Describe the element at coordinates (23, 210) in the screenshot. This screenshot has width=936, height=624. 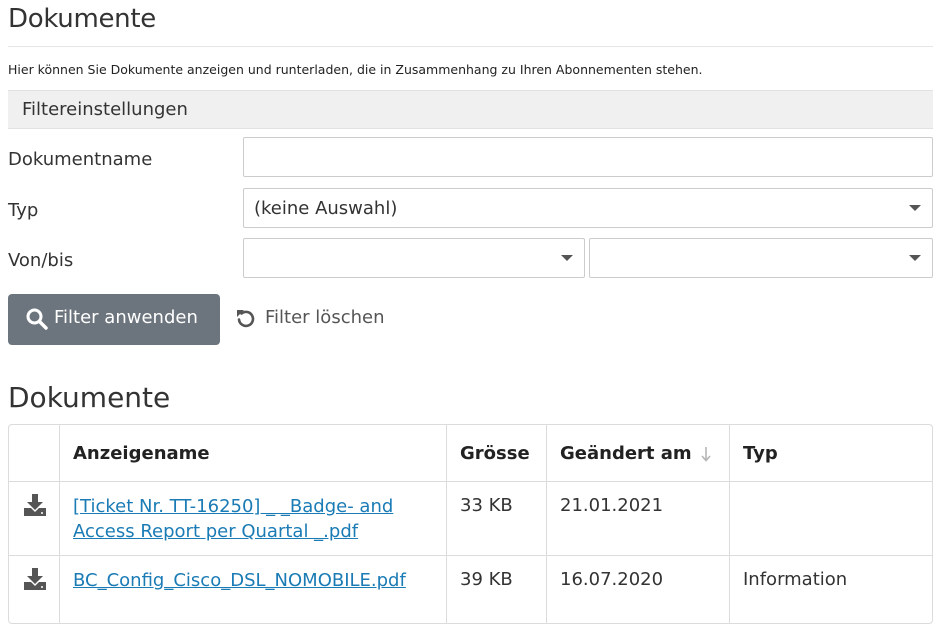
I see `type-label: Typ` at that location.